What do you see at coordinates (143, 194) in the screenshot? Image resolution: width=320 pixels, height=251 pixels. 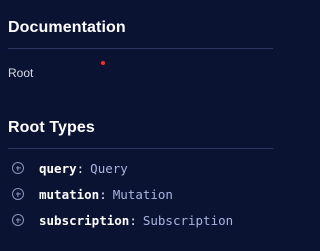 I see `type-link: Mutation` at bounding box center [143, 194].